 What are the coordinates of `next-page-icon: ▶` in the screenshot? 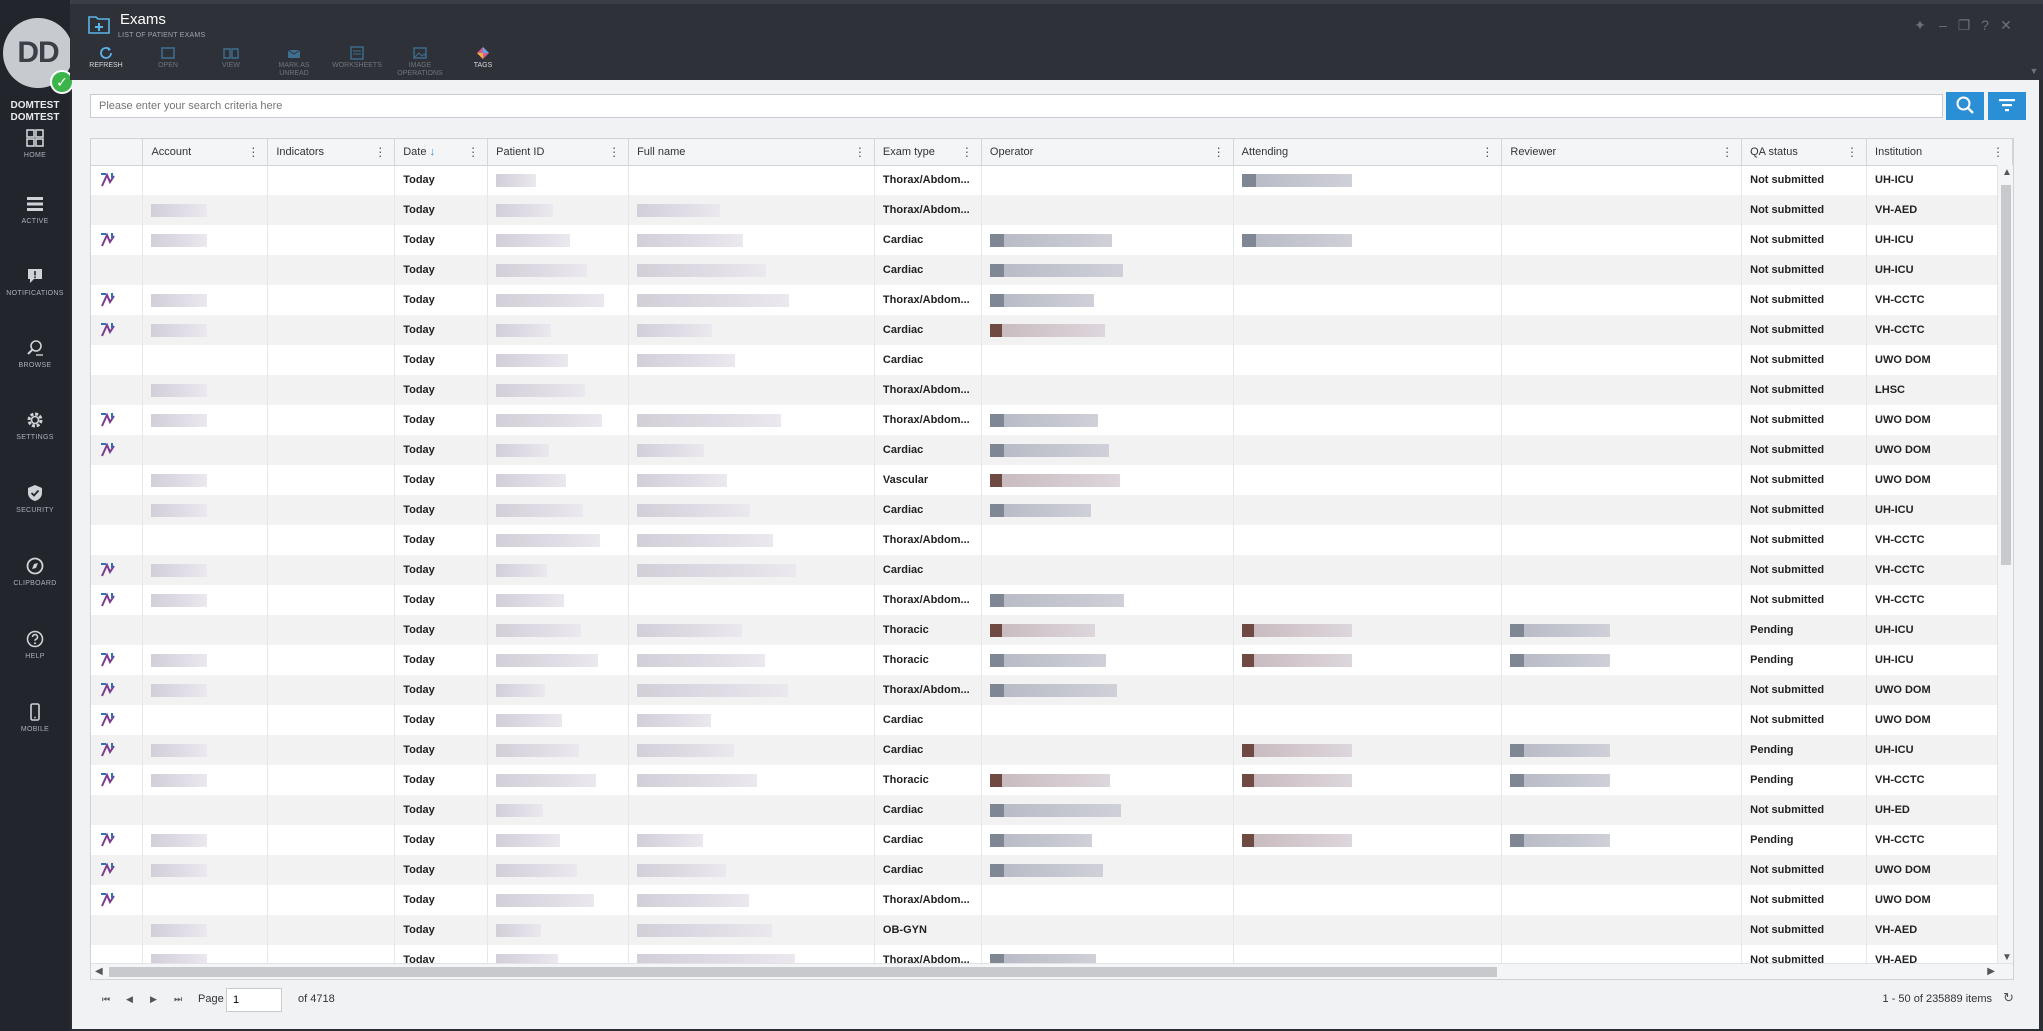 It's located at (153, 999).